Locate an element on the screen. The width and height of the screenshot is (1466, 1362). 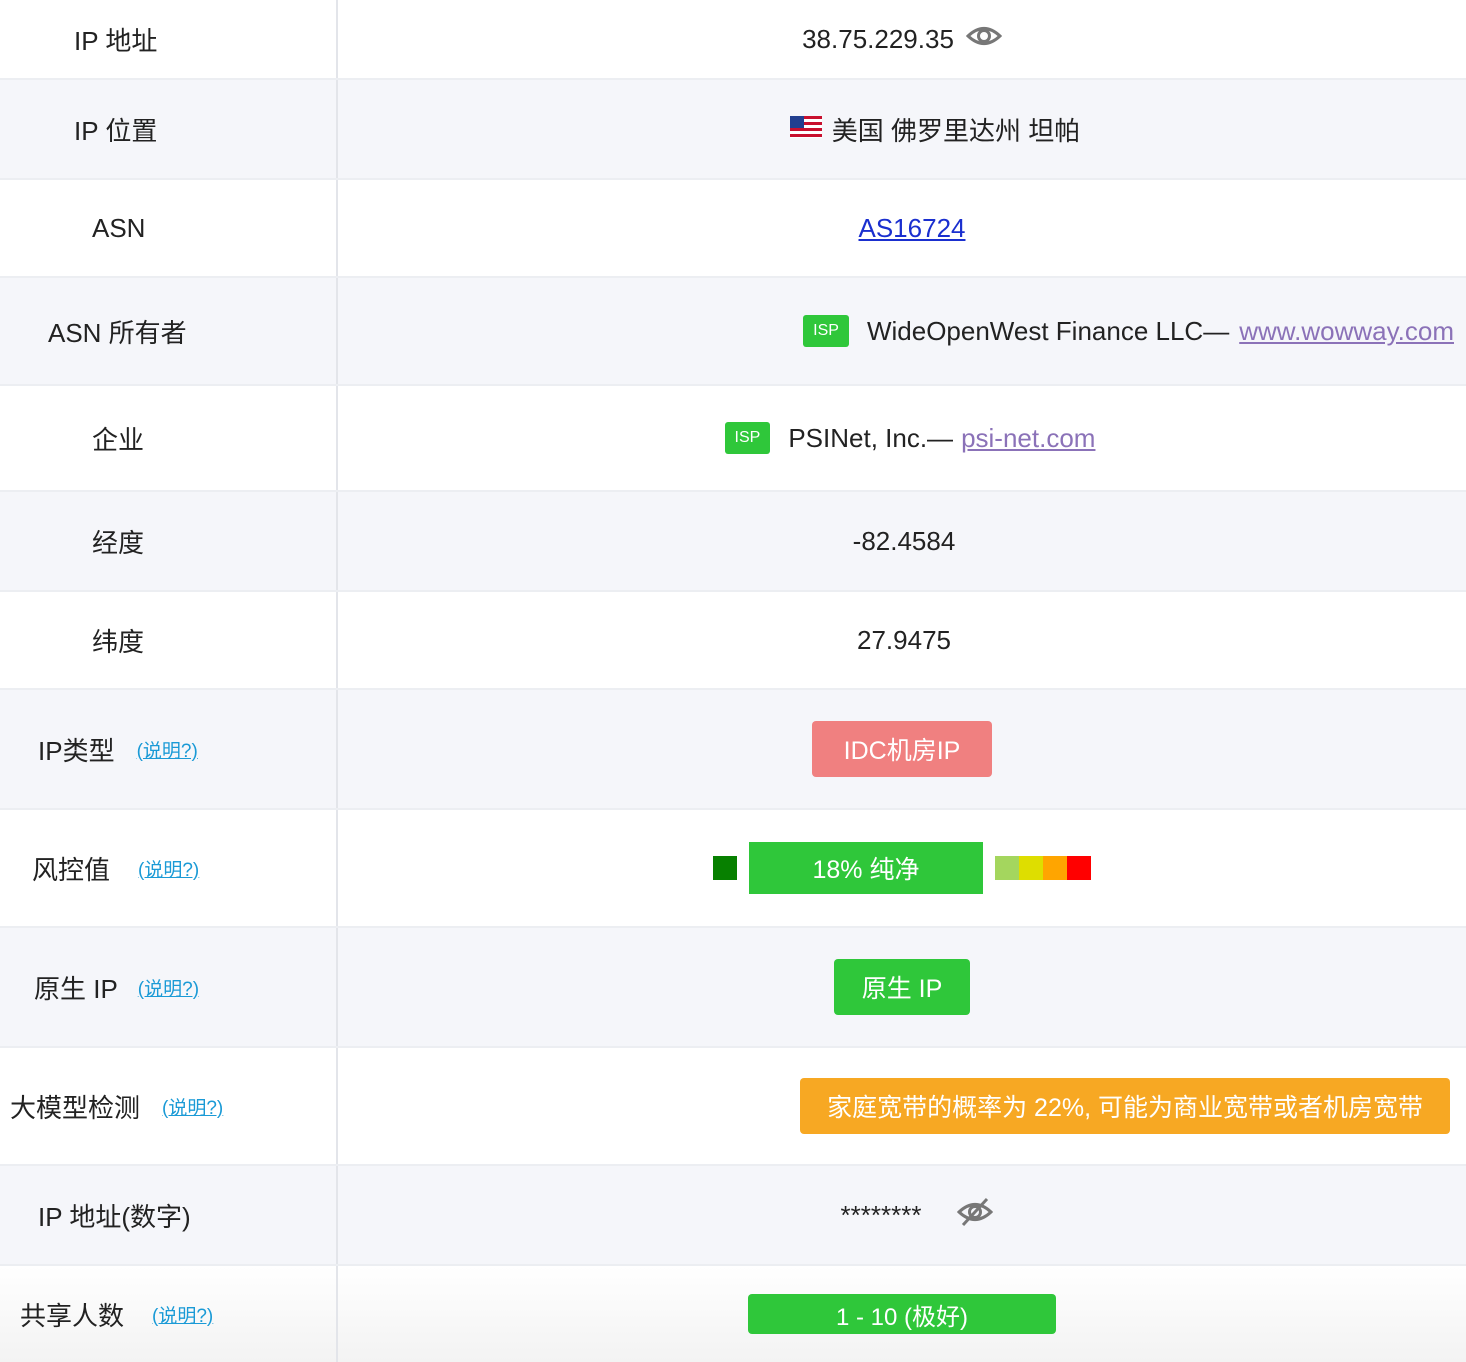
label-cell: 风控值 (说明?) is located at coordinates (169, 868).